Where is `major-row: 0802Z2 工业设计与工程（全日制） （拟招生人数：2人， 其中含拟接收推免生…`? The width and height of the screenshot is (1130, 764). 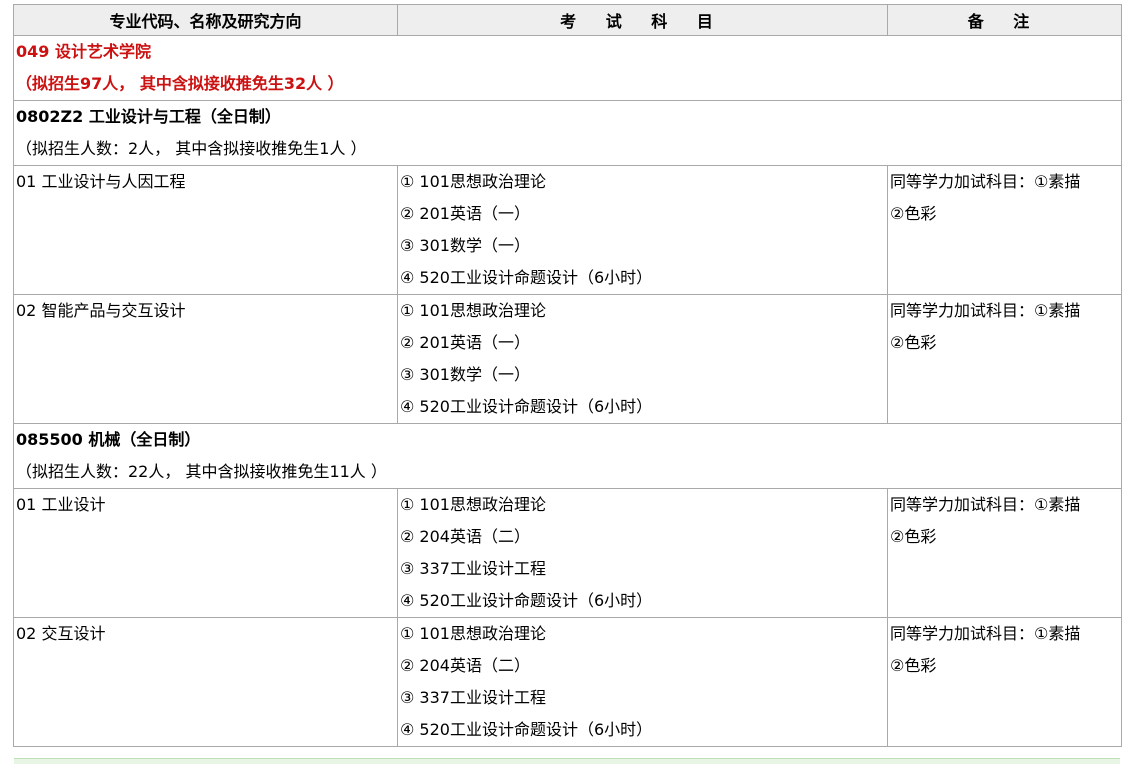
major-row: 0802Z2 工业设计与工程（全日制） （拟招生人数：2人， 其中含拟接收推免生… is located at coordinates (567, 133).